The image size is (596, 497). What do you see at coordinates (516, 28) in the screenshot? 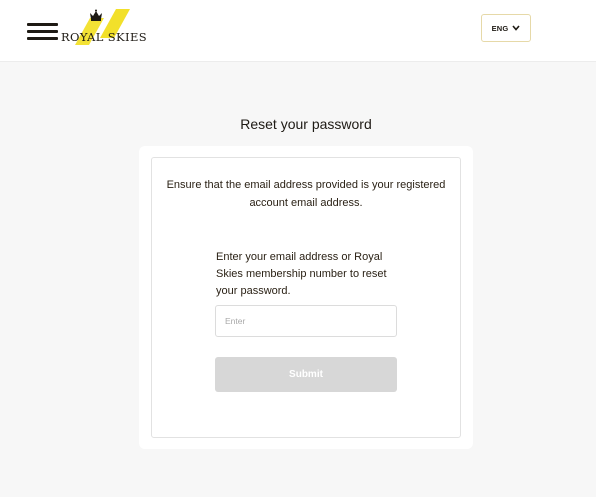
I see `chevron-down-icon` at bounding box center [516, 28].